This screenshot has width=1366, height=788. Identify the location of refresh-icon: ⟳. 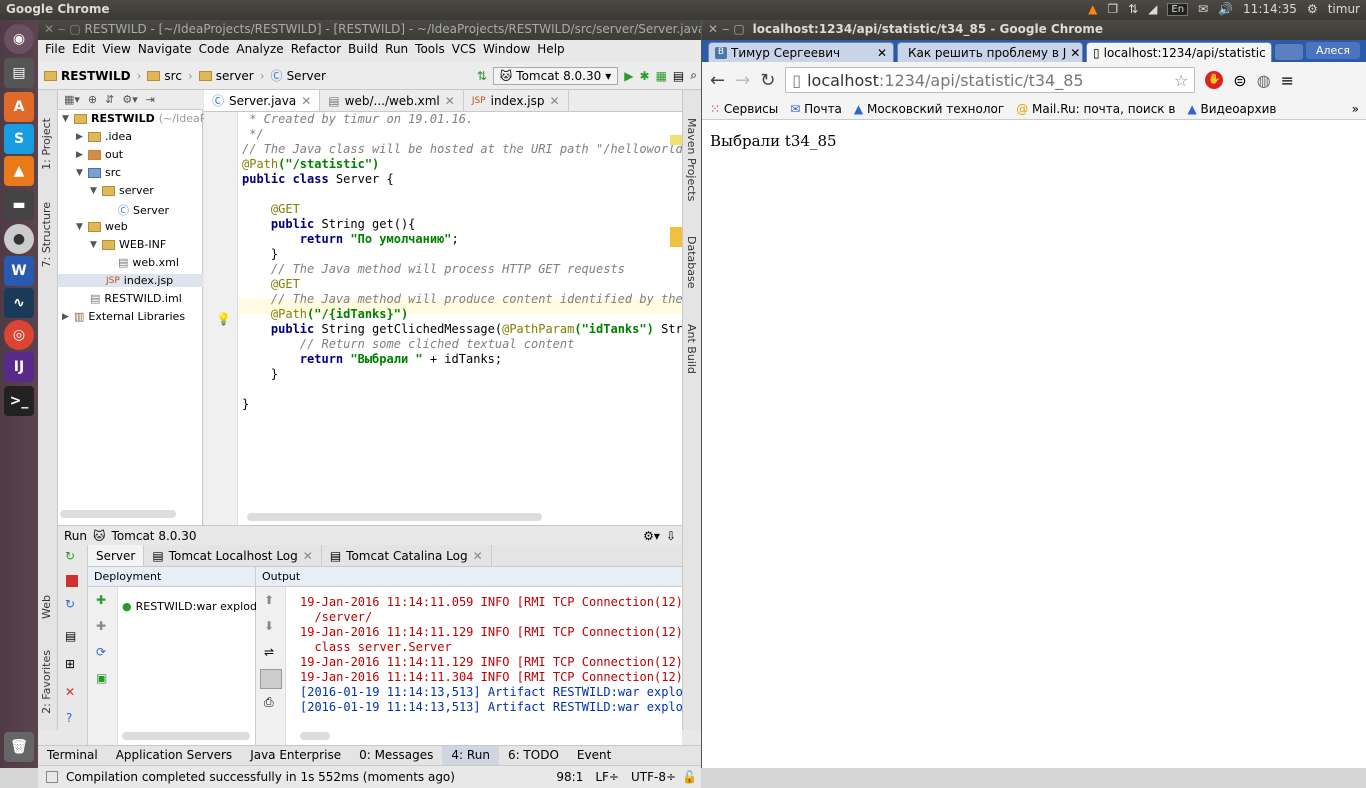
(101, 652).